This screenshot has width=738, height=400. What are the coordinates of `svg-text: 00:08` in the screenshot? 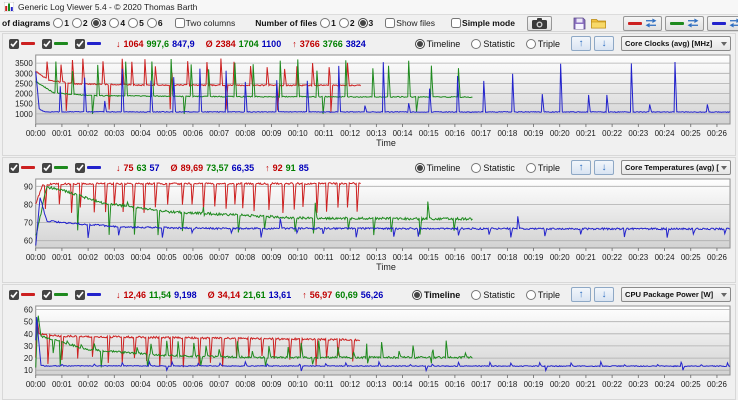 It's located at (245, 133).